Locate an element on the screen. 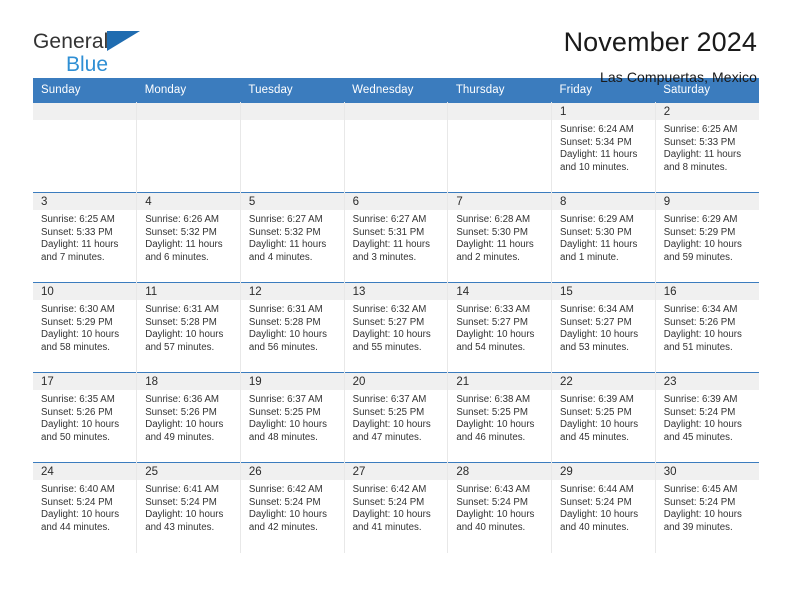  daylight-text-line2: and 51 minutes. is located at coordinates (698, 347).